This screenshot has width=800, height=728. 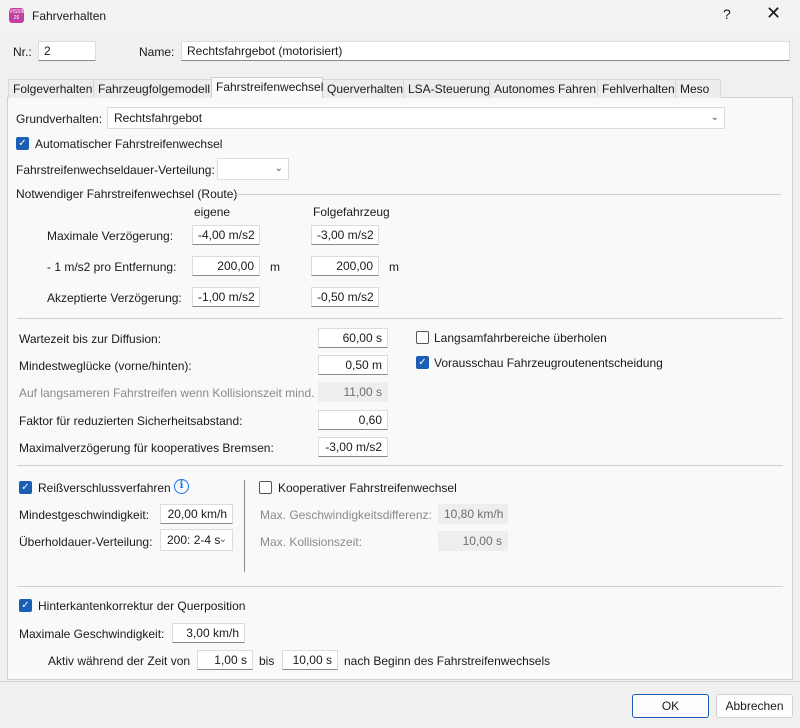 What do you see at coordinates (508, 194) in the screenshot?
I see `route-group-line` at bounding box center [508, 194].